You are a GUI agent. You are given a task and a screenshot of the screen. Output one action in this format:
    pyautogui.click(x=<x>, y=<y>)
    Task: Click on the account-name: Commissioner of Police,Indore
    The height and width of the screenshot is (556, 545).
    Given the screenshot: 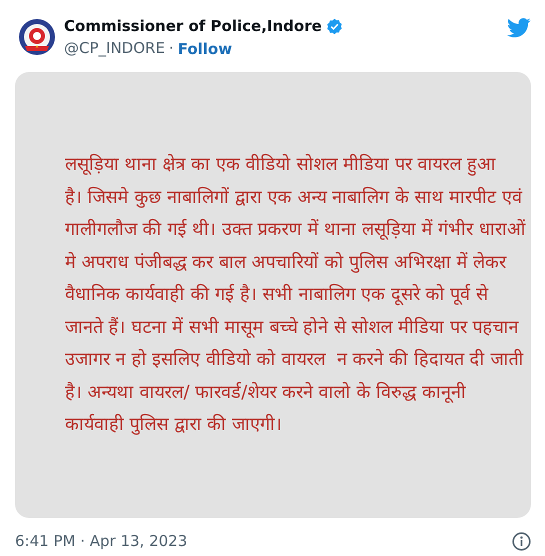 What is the action you would take?
    pyautogui.click(x=193, y=26)
    